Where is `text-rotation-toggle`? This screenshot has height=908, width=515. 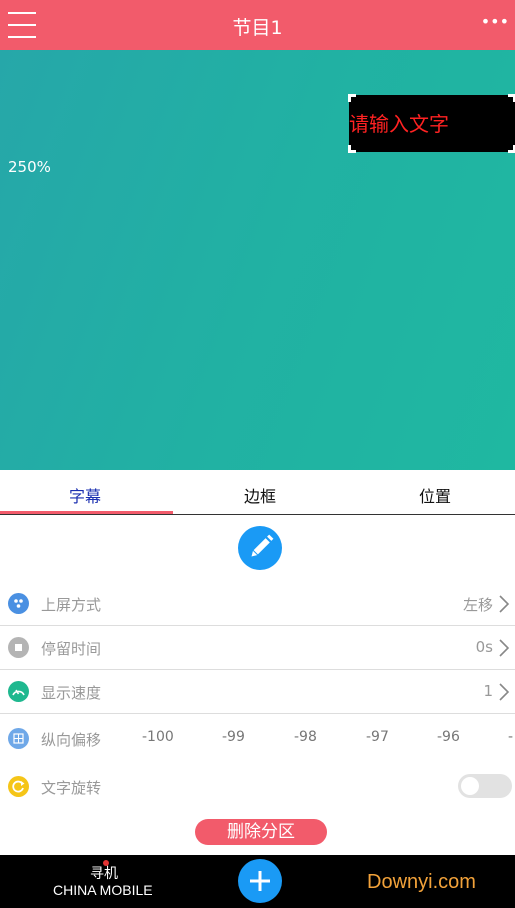 text-rotation-toggle is located at coordinates (485, 786).